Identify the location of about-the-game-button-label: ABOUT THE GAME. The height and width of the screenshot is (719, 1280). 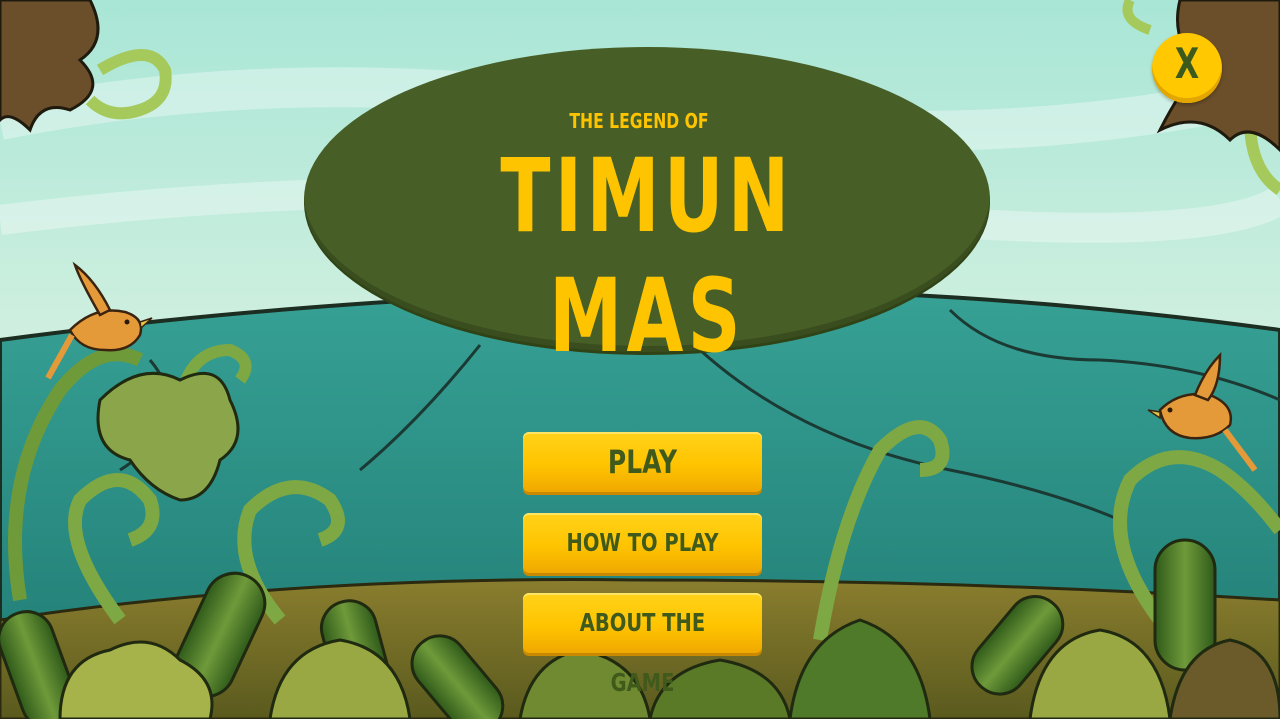
(642, 652).